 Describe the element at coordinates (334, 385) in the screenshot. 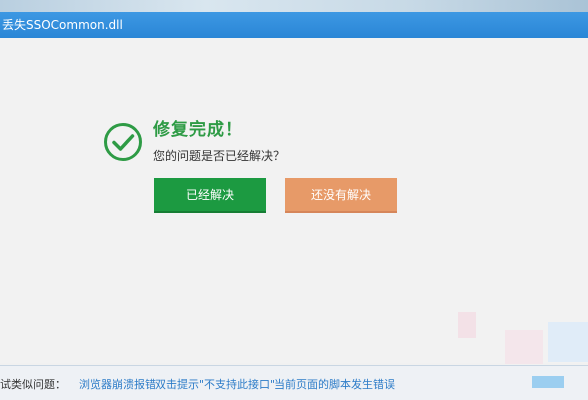

I see `similar-issue-link: 当前页面的脚本发生错误` at that location.